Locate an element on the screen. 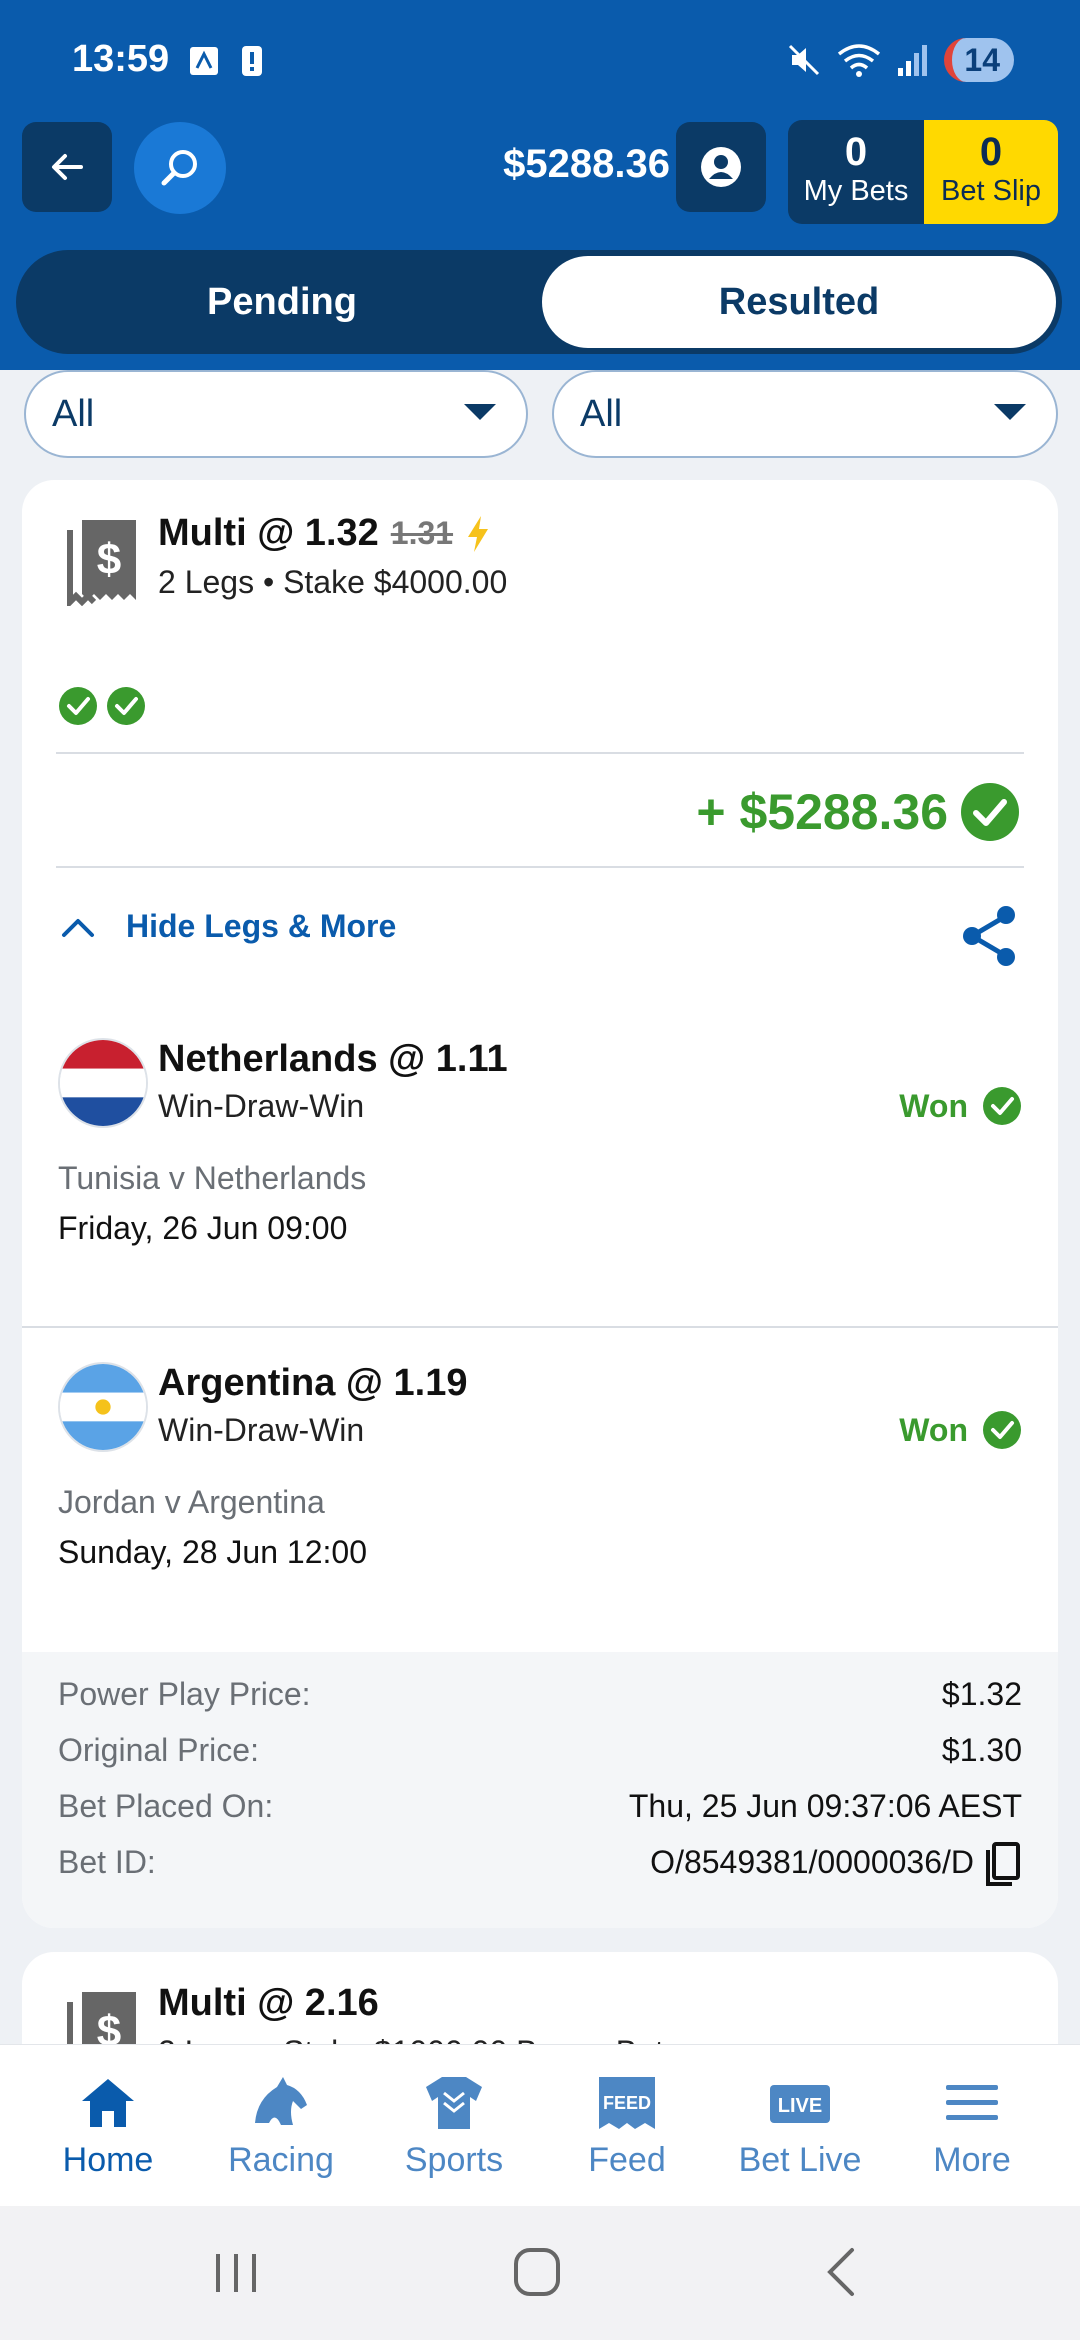 The image size is (1080, 2340). filter-1-value: All is located at coordinates (73, 413).